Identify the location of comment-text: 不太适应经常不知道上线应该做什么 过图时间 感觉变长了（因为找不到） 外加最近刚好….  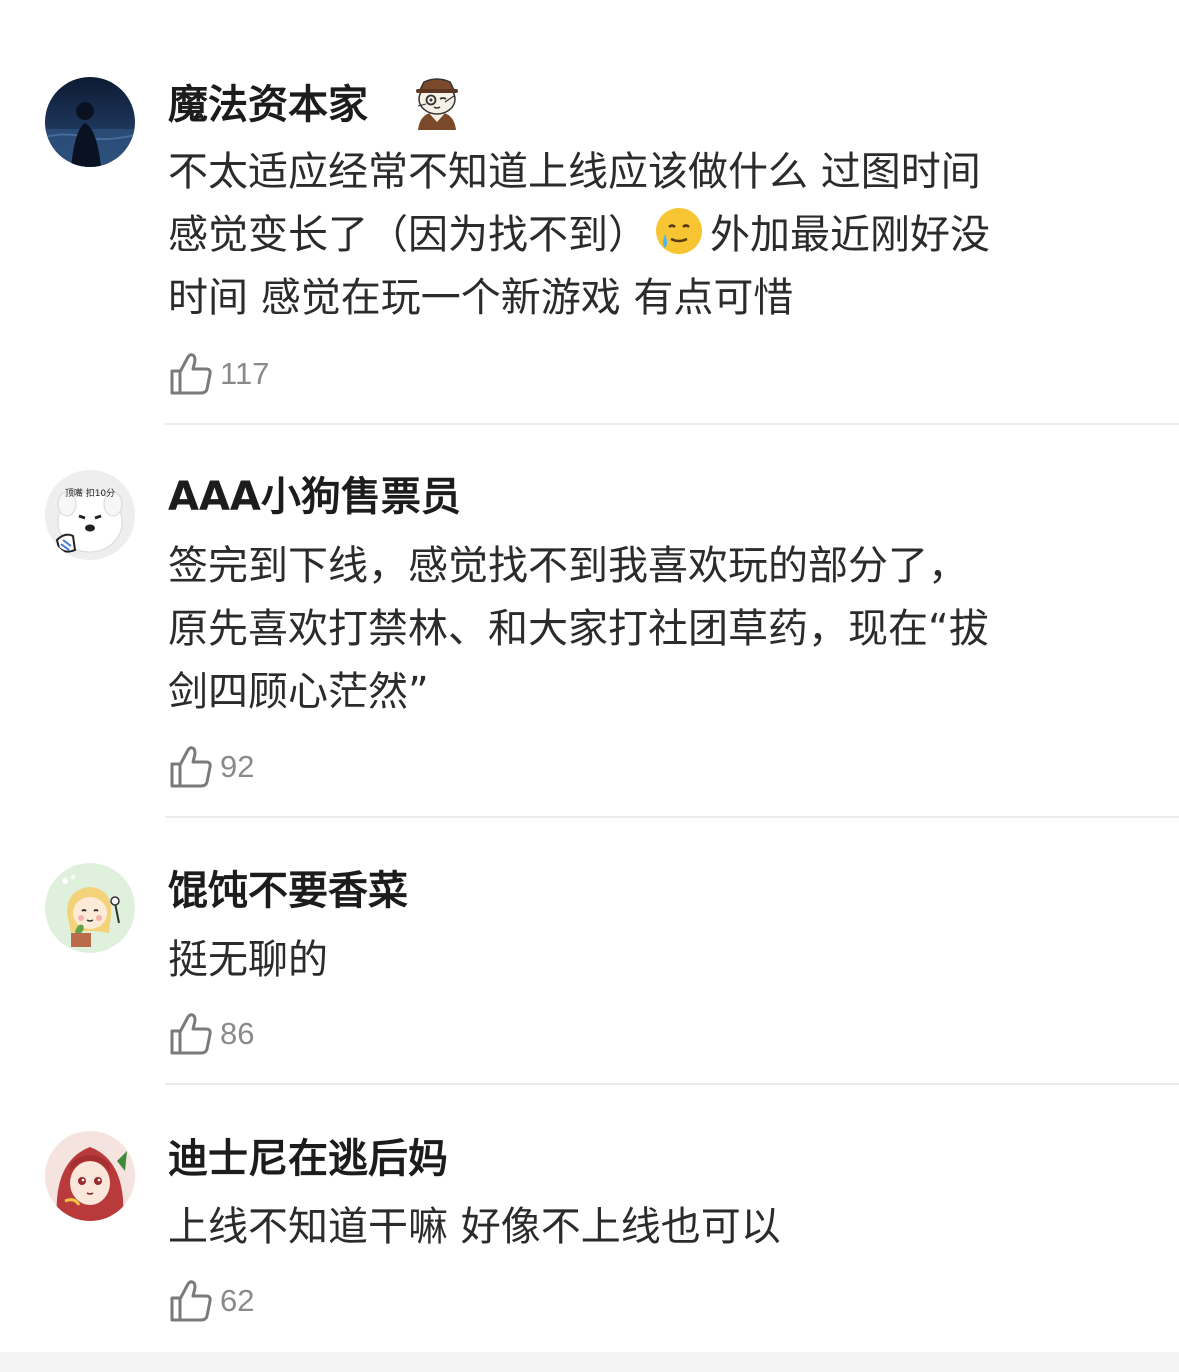
(648, 235).